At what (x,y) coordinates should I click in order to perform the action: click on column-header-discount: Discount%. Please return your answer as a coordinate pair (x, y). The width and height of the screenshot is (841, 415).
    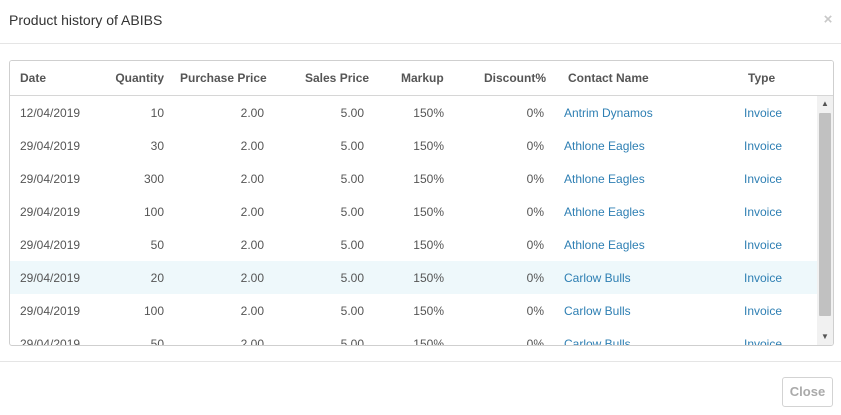
    Looking at the image, I should click on (515, 78).